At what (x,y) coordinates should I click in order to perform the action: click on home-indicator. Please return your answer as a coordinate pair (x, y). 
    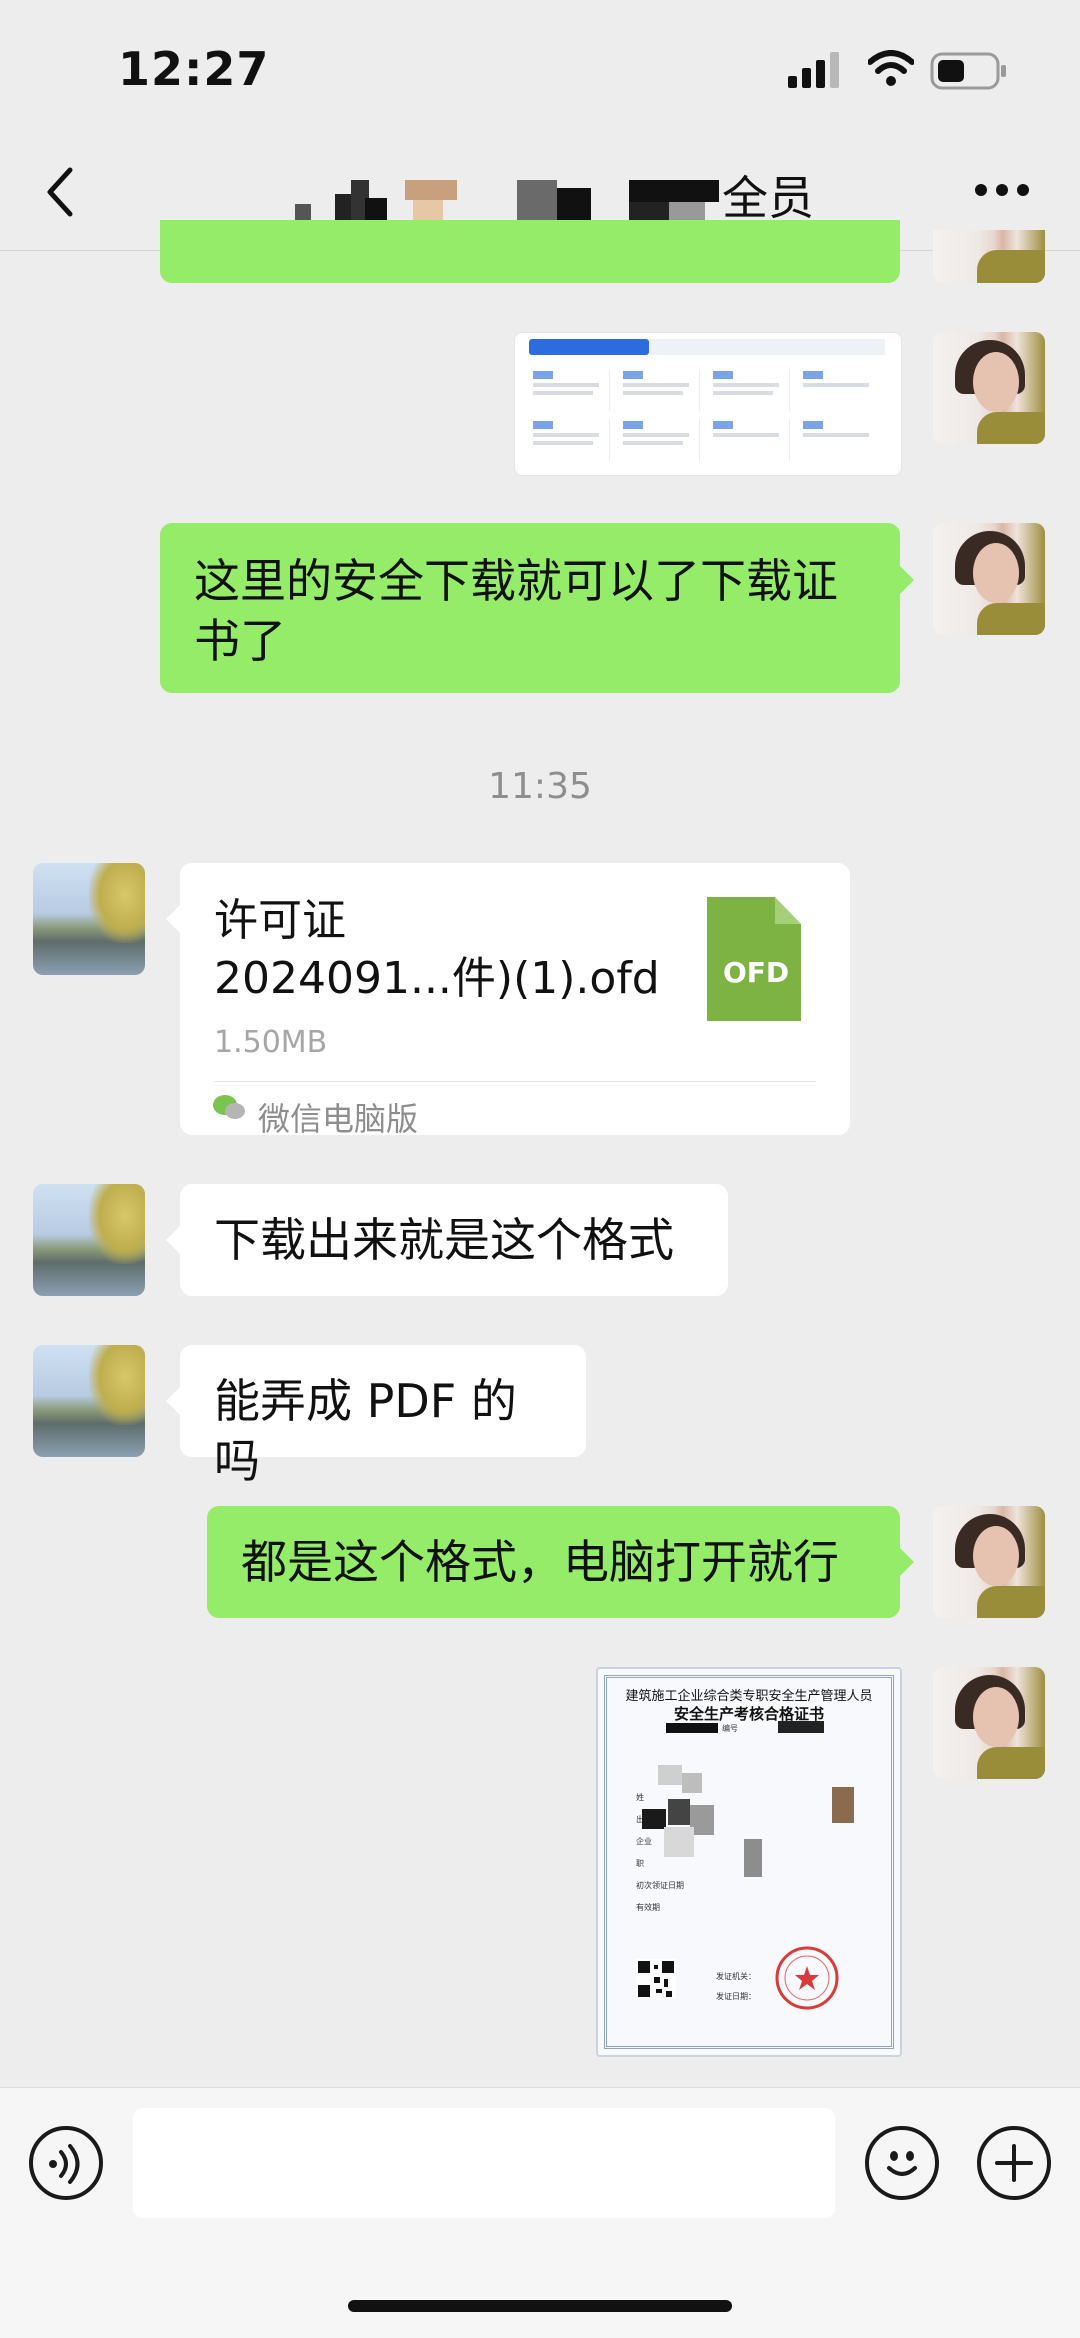
    Looking at the image, I should click on (540, 2306).